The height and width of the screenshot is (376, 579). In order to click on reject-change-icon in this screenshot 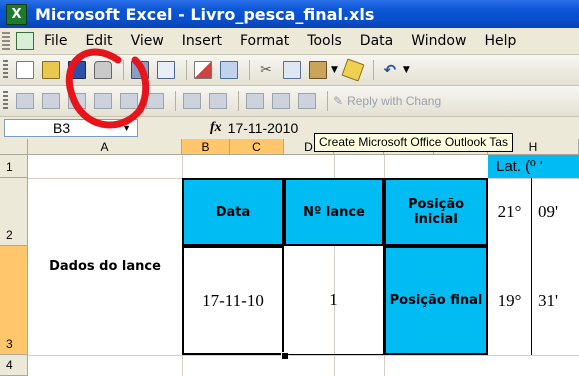, I will do `click(218, 101)`.